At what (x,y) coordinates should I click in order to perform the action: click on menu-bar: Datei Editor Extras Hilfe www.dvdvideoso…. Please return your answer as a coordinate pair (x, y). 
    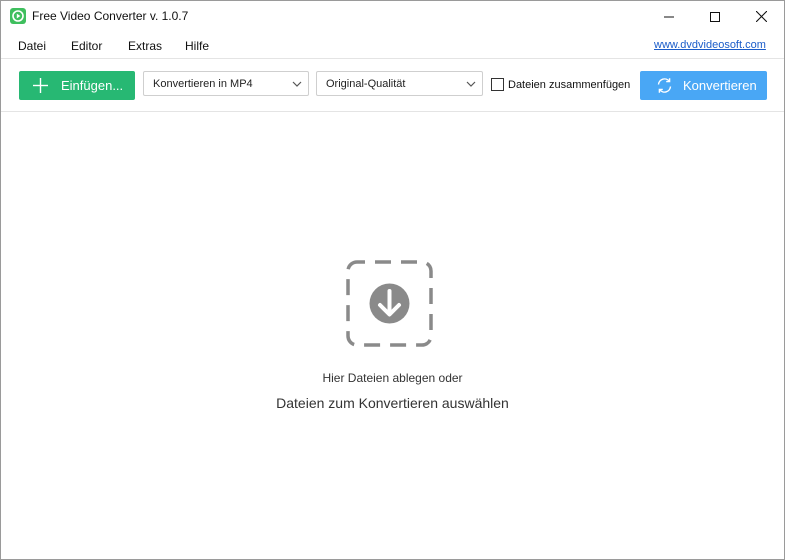
    Looking at the image, I should click on (392, 46).